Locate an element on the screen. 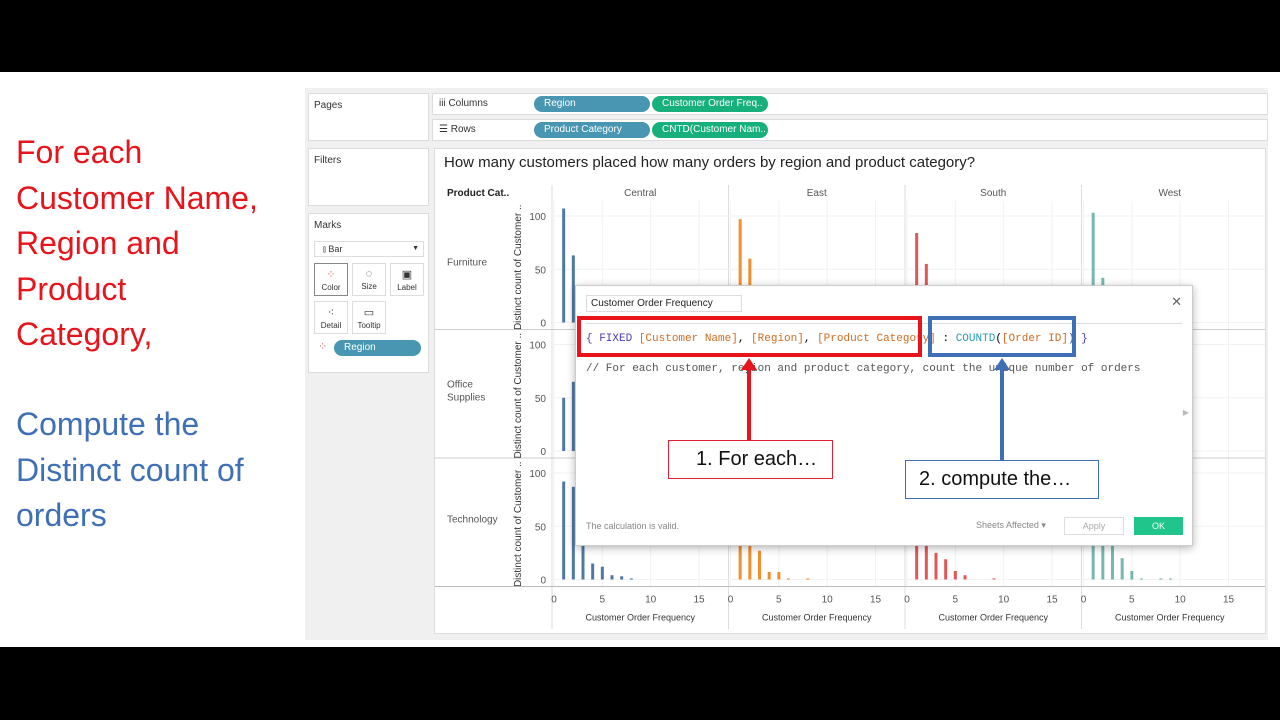 This screenshot has height=720, width=1280. mark-type-dropdown: ⫾ Bar ▼ is located at coordinates (369, 249).